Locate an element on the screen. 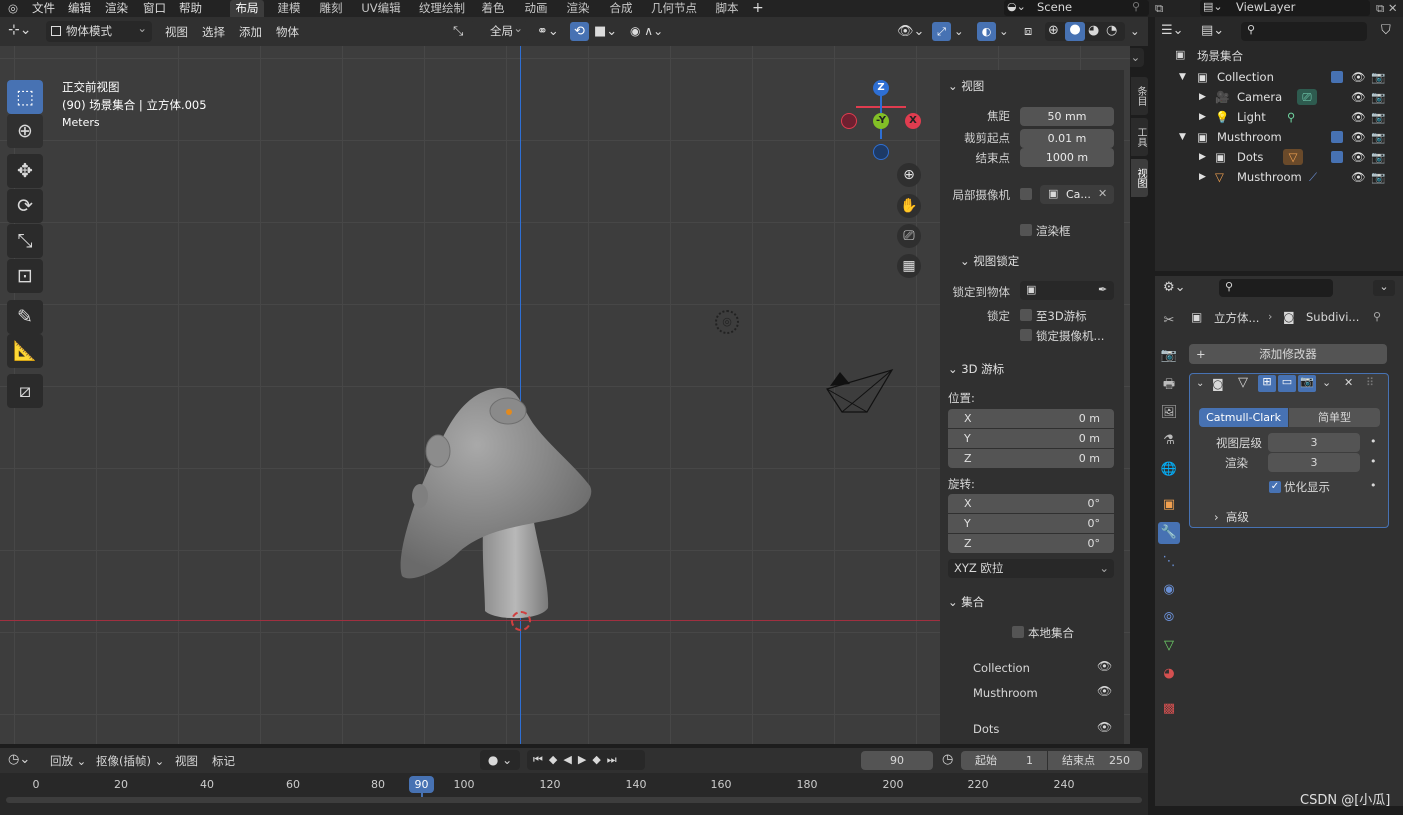  gizmo-neg-x-axis is located at coordinates (849, 121).